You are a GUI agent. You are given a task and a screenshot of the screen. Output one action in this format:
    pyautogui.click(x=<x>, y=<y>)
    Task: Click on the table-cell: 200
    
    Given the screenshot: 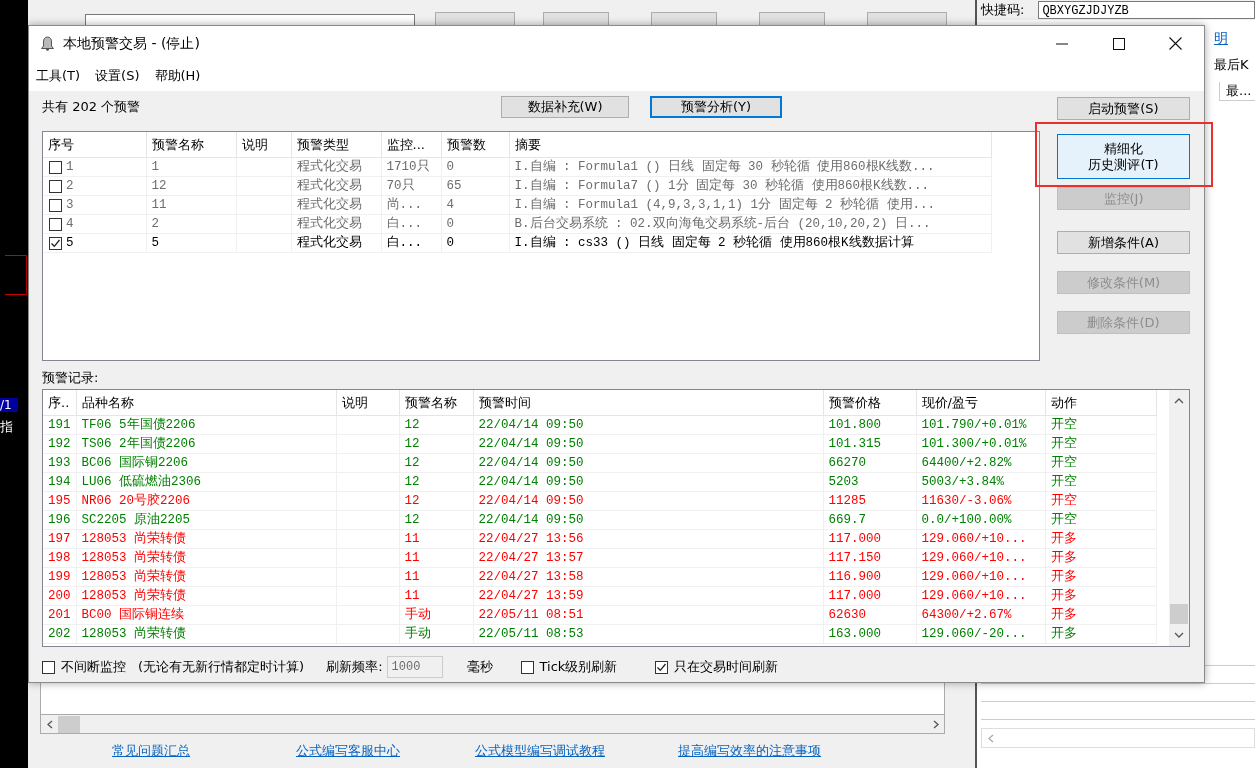 What is the action you would take?
    pyautogui.click(x=59, y=596)
    